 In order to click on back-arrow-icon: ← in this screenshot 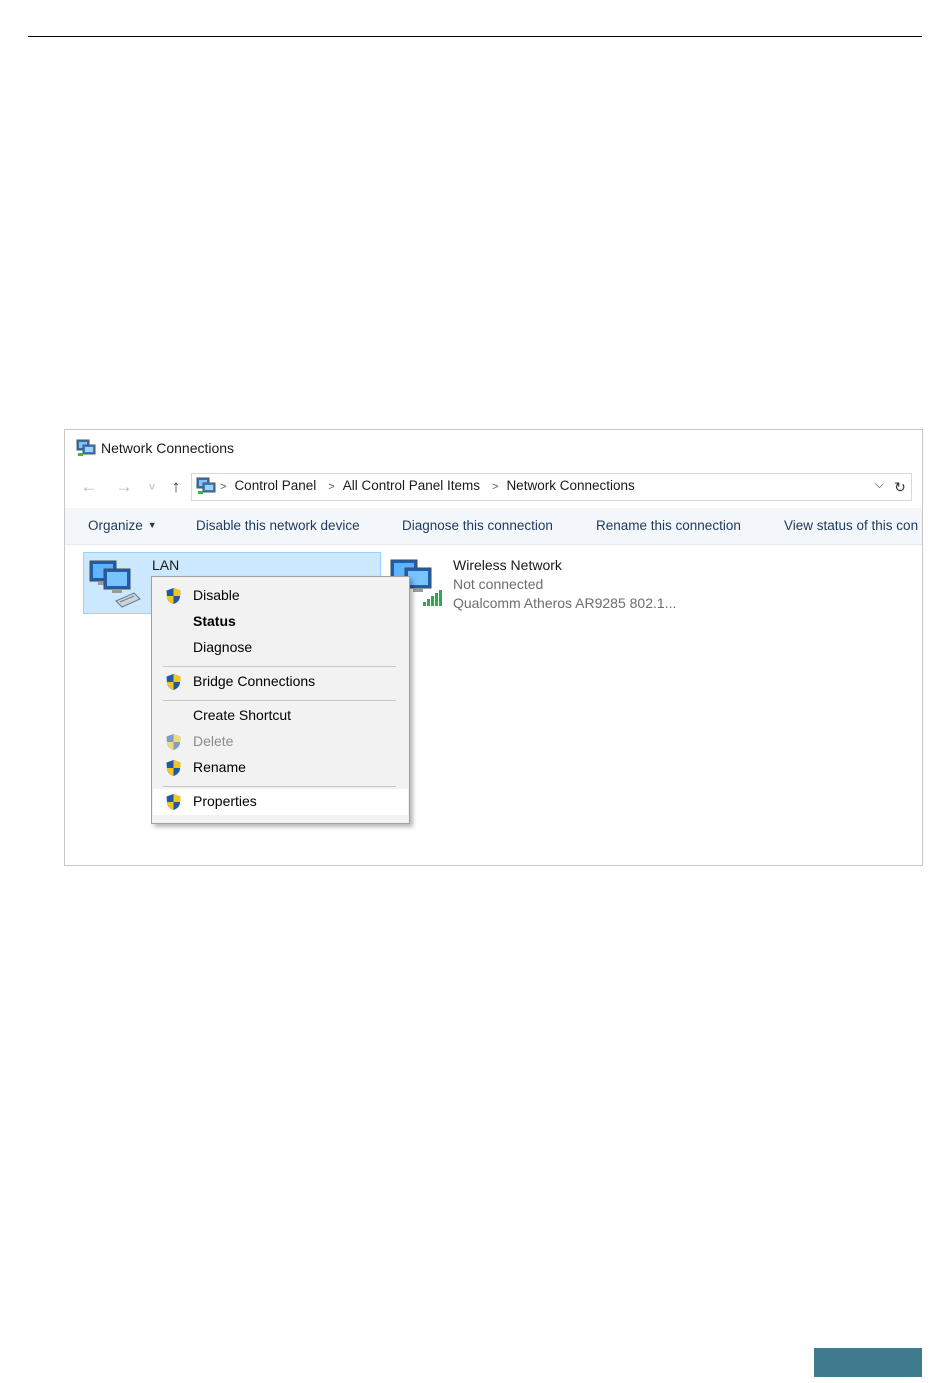, I will do `click(89, 487)`.